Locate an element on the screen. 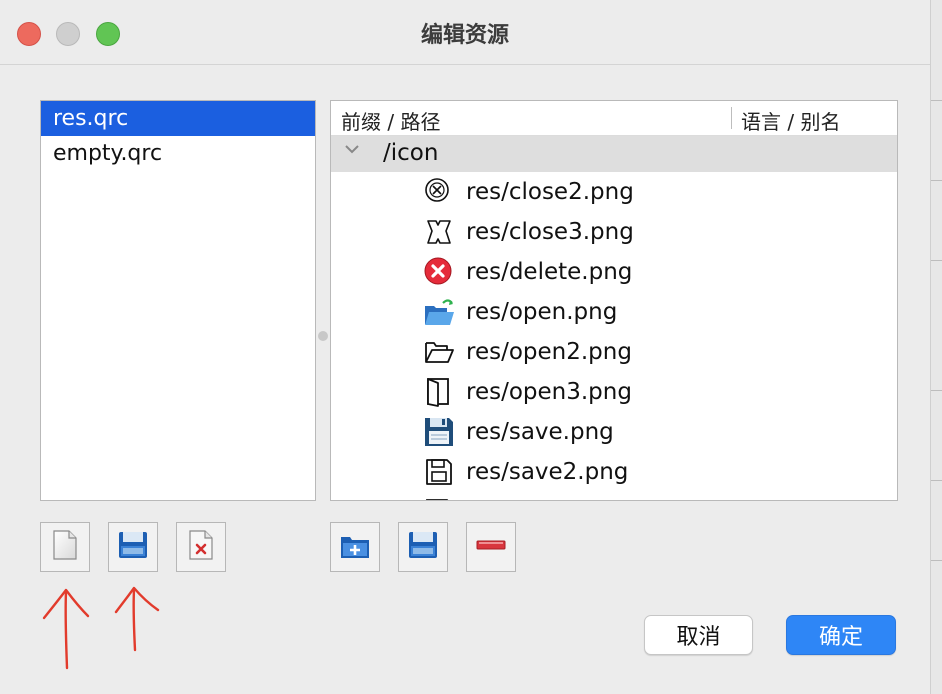 The height and width of the screenshot is (694, 942). tree-resource-row: res/open3.png is located at coordinates (614, 392).